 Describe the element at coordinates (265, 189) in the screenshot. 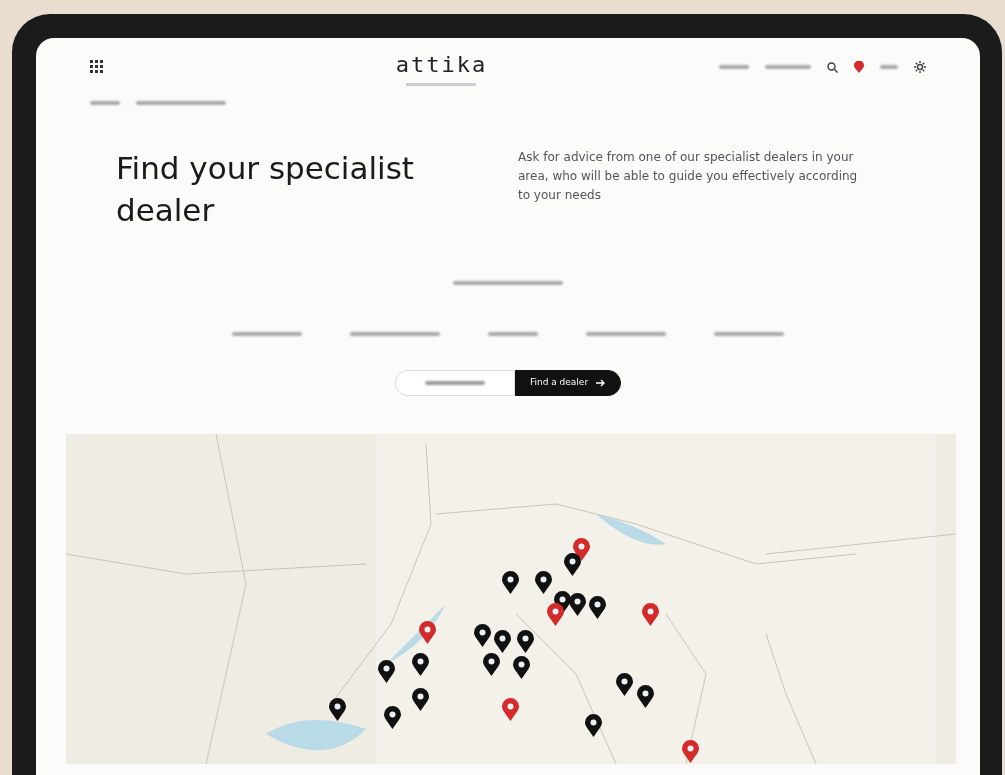

I see `page-heading: Find your specialist dealer` at that location.